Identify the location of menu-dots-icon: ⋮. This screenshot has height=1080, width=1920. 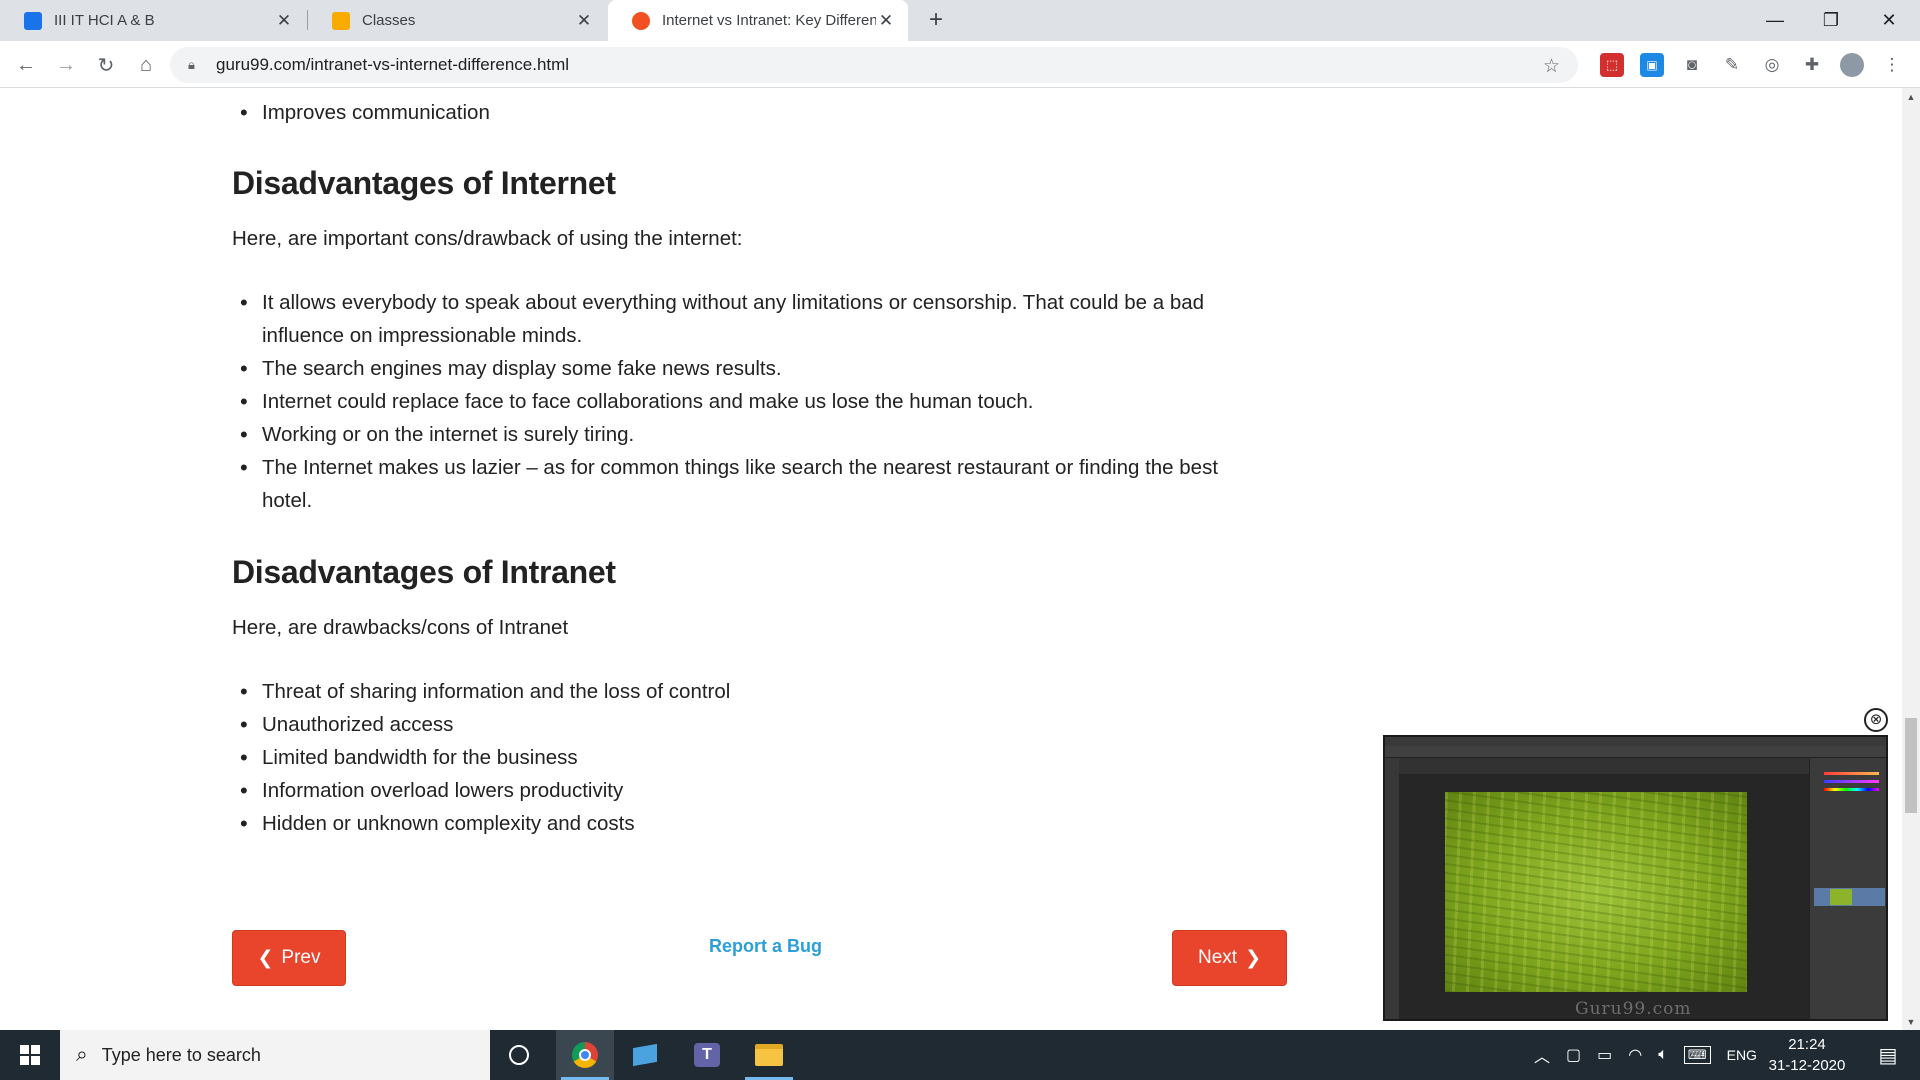
(1892, 65).